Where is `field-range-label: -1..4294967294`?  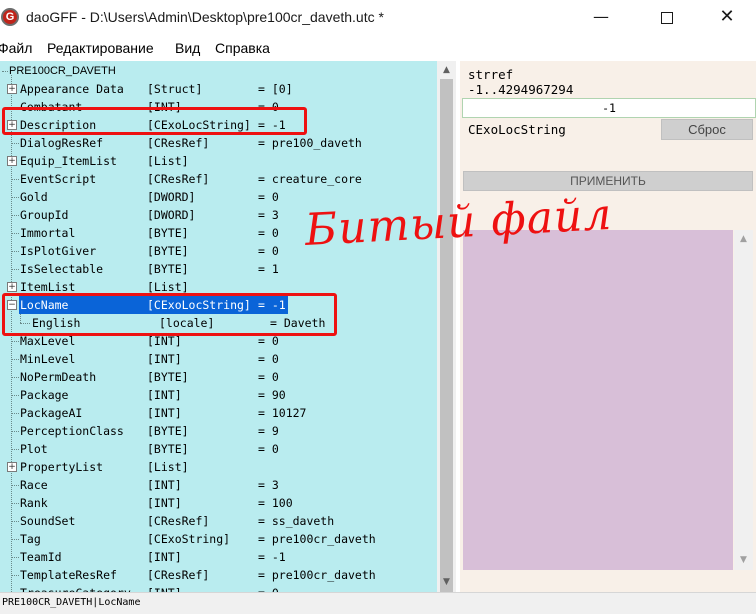 field-range-label: -1..4294967294 is located at coordinates (521, 89).